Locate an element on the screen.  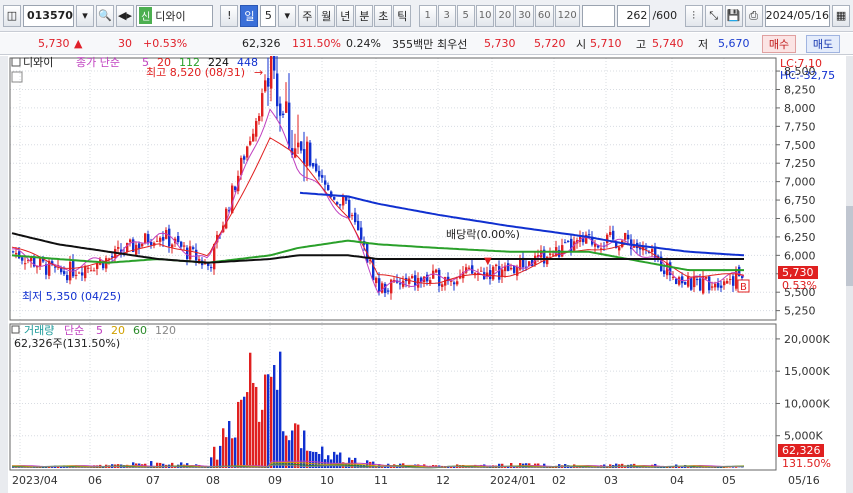
current-volume-pct-tag: 131.50% is located at coordinates (806, 463).